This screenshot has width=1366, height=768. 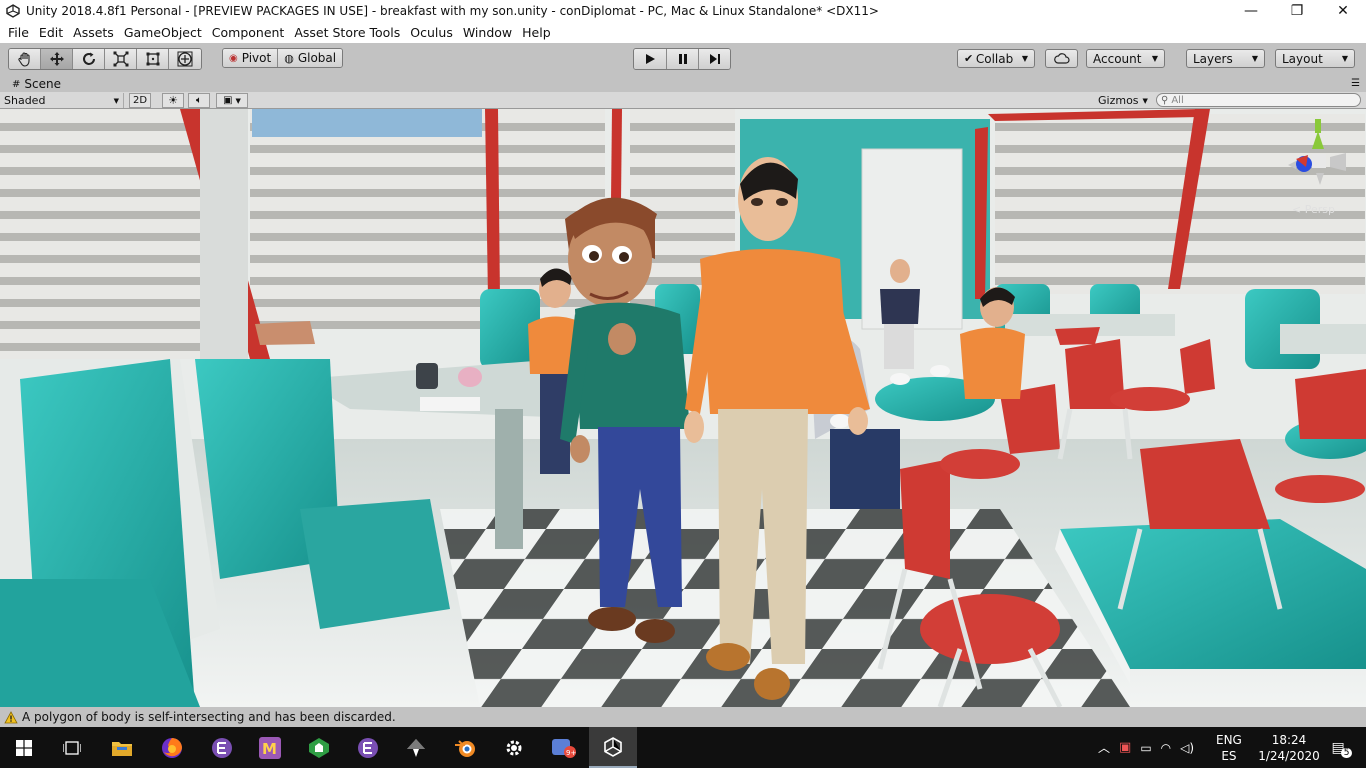 I want to click on lighting-toggle: ☀, so click(x=173, y=100).